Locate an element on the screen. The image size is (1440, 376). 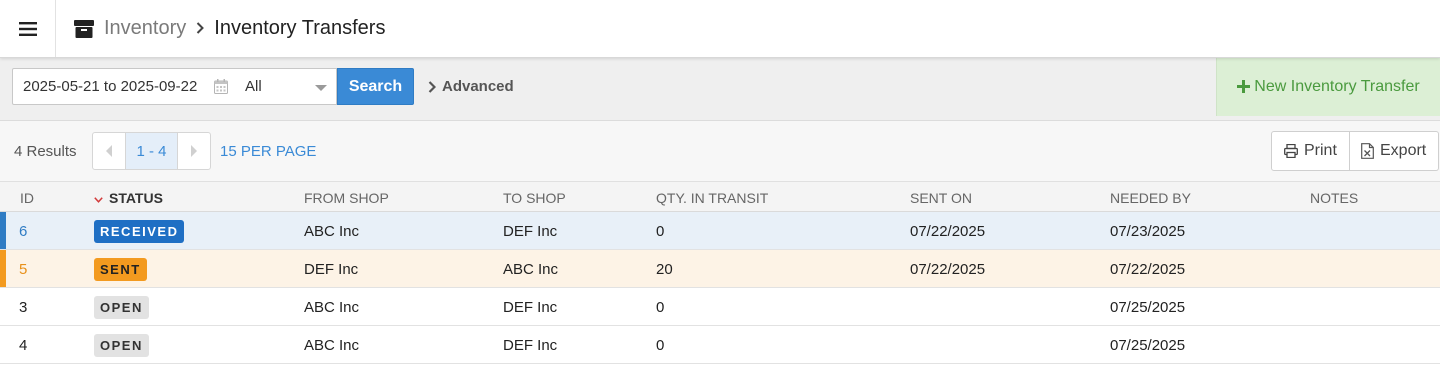
table-row: 4 OPEN ABC Inc DEF Inc 0 07/25/2025 is located at coordinates (720, 345).